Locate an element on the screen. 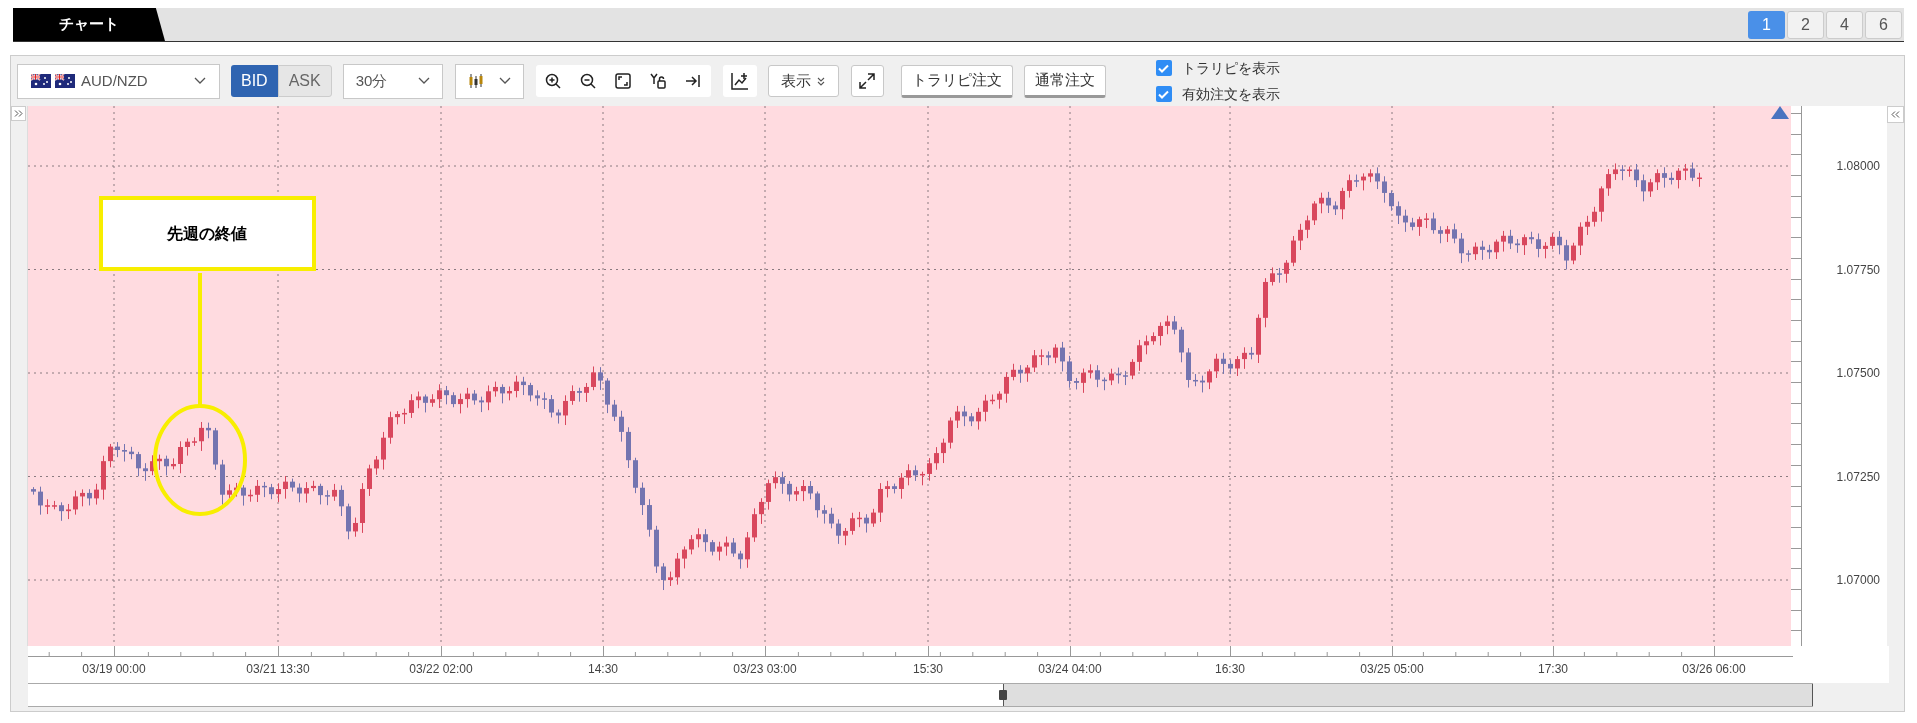 This screenshot has width=1917, height=723. x-axis-label: 03/24 04:00 is located at coordinates (1070, 669).